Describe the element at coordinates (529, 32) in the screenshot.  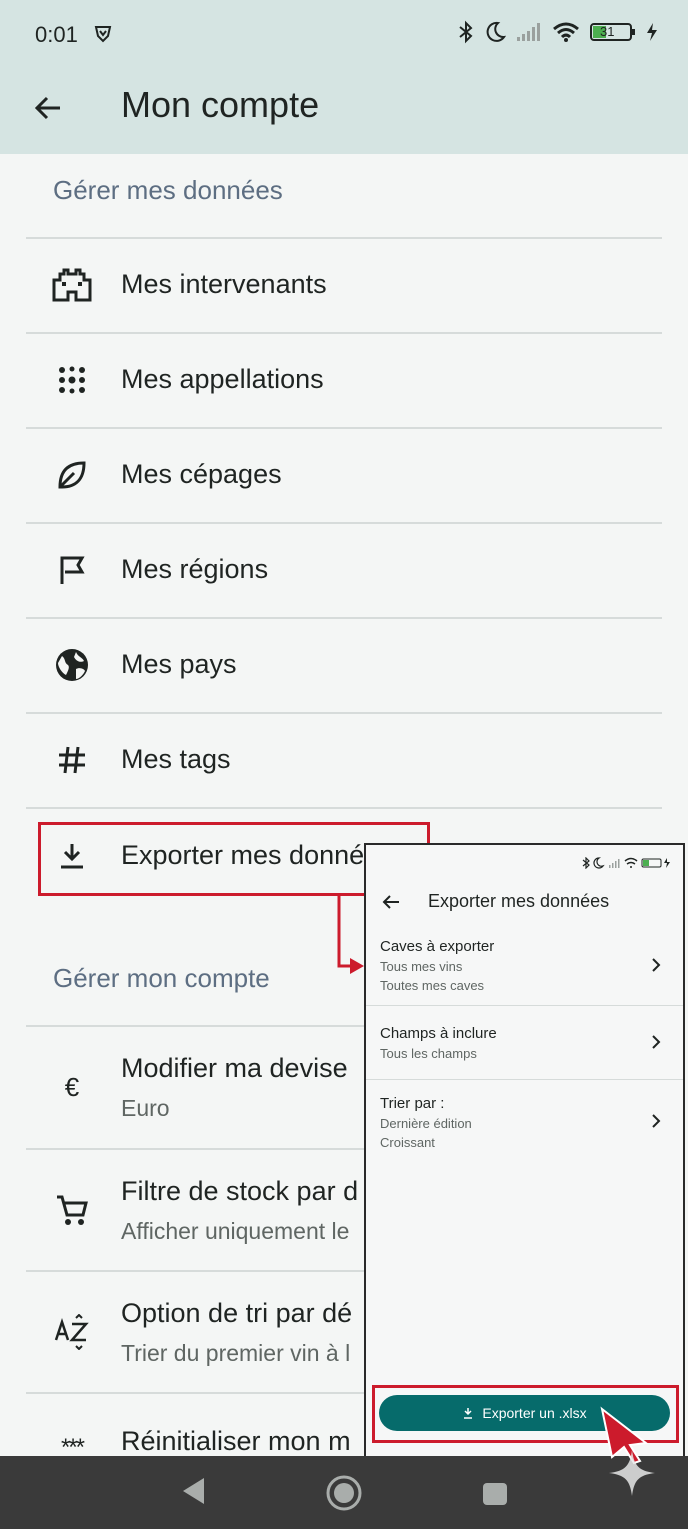
I see `signal-icon` at that location.